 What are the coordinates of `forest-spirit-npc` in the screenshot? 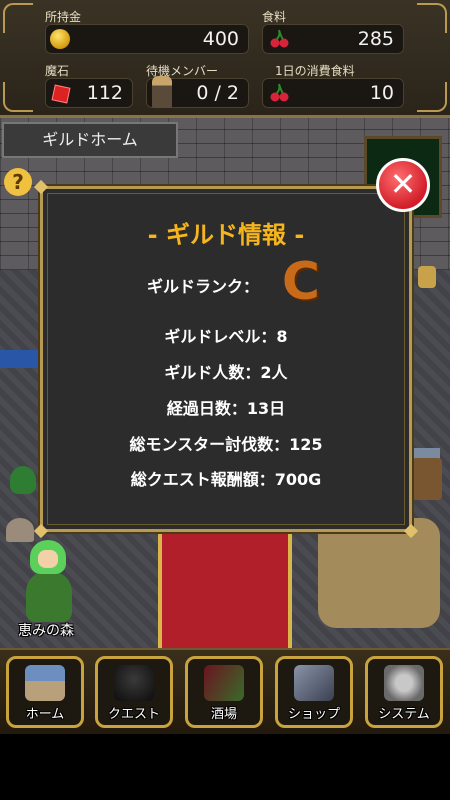 It's located at (49, 581).